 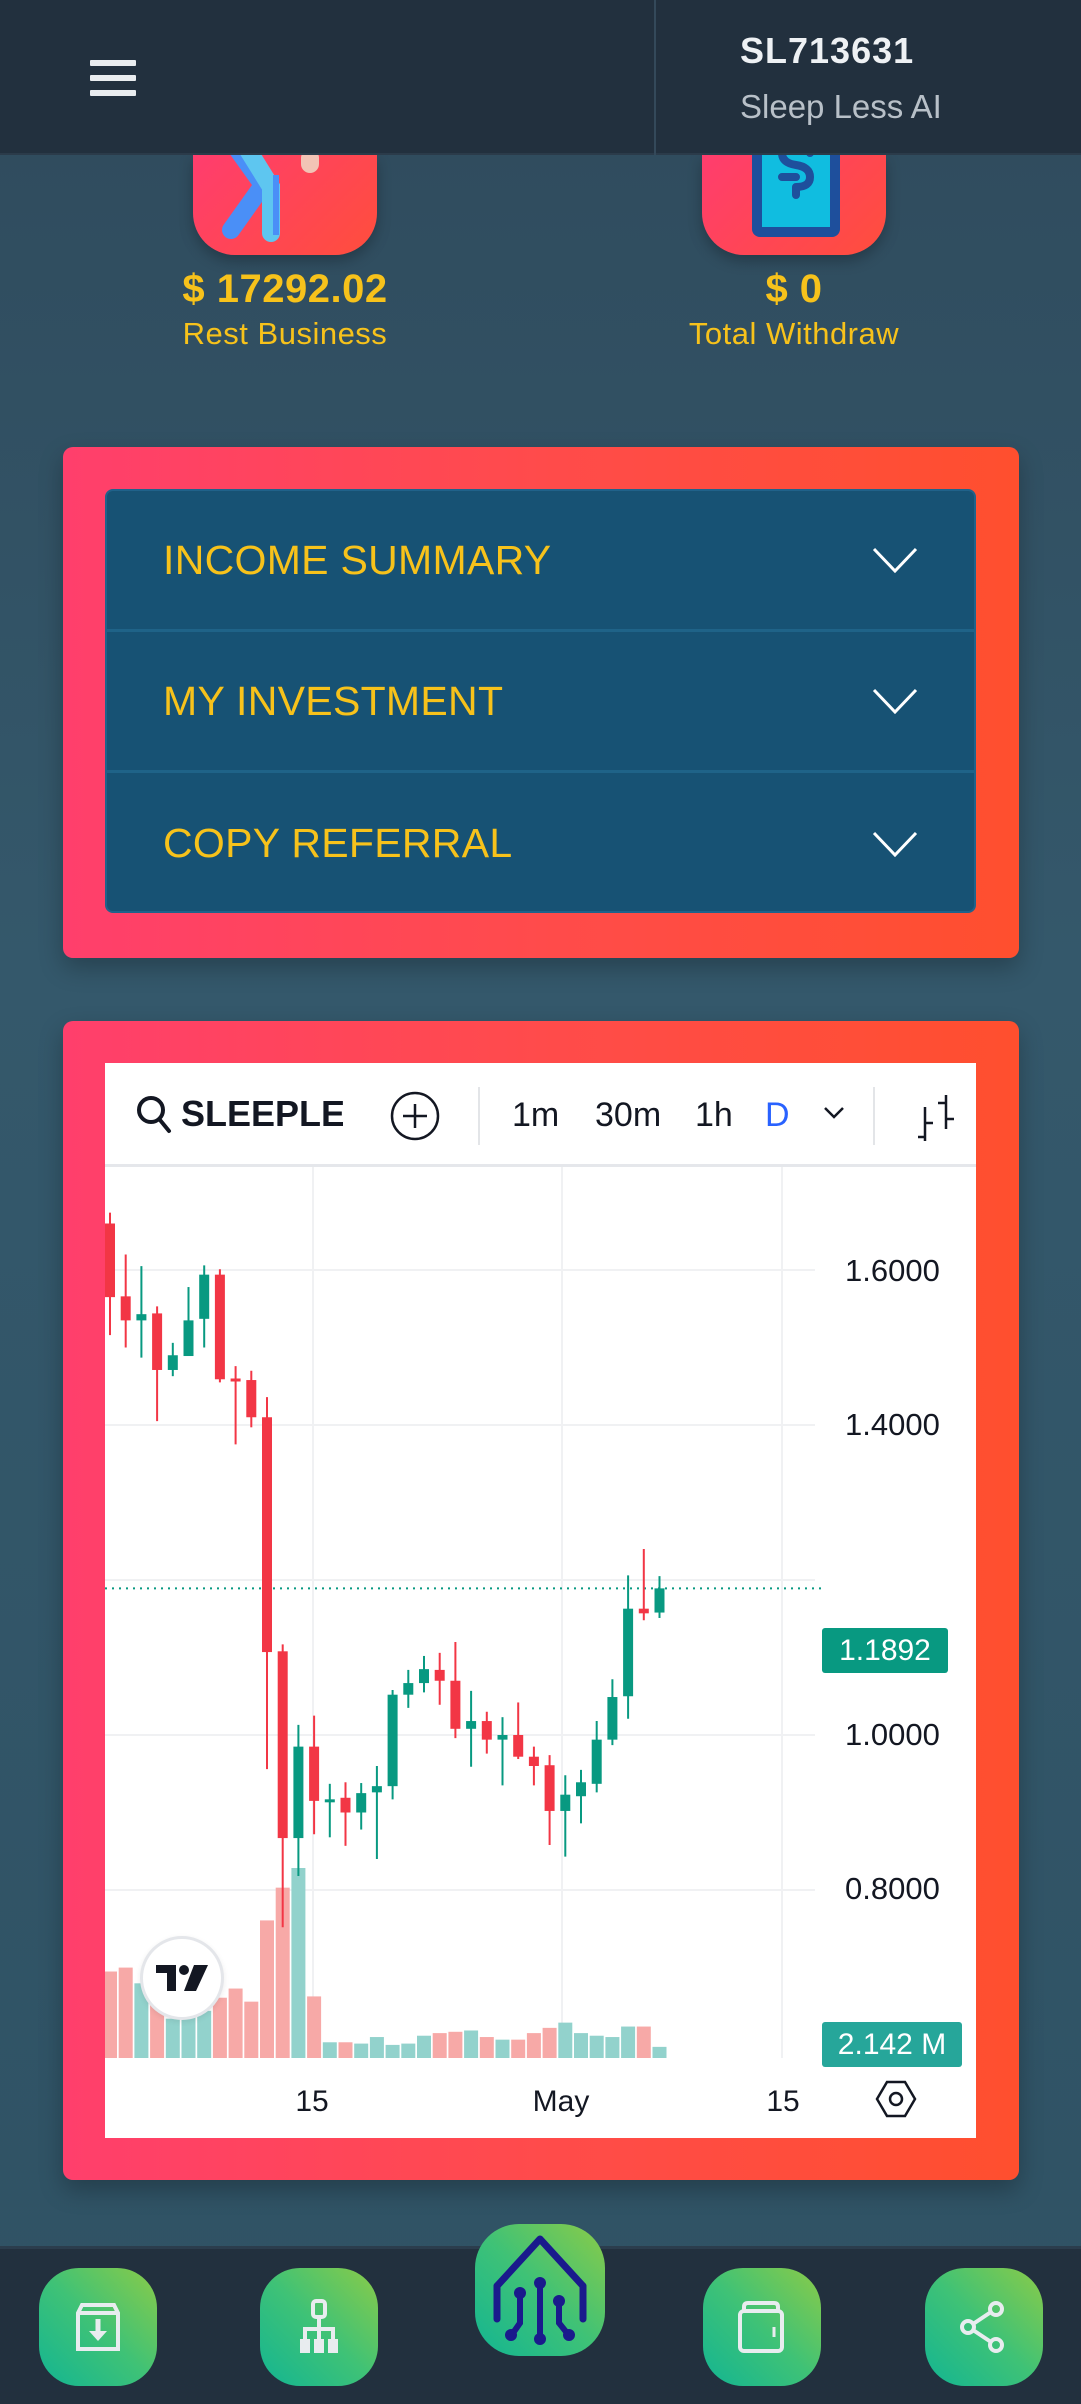 I want to click on nav-share-button, so click(x=984, y=2327).